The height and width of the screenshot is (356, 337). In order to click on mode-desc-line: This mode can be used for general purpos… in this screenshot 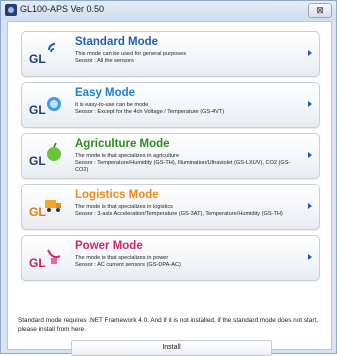, I will do `click(131, 54)`.